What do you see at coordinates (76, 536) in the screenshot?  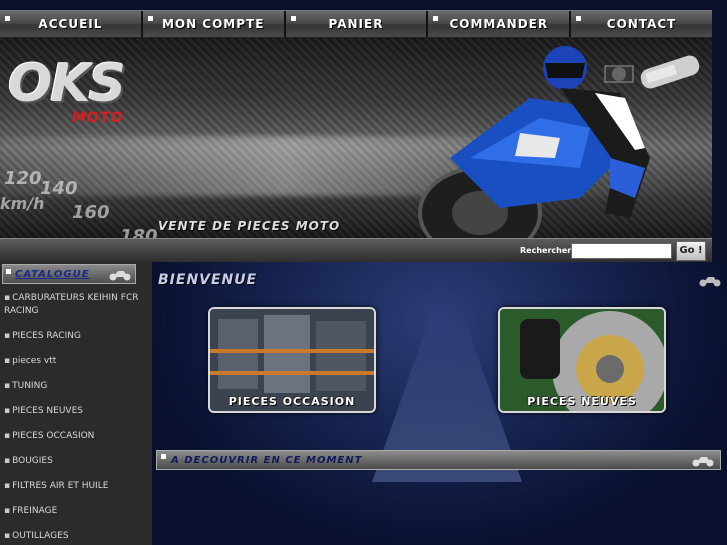 I see `catalogue-item: OUTILLAGES` at bounding box center [76, 536].